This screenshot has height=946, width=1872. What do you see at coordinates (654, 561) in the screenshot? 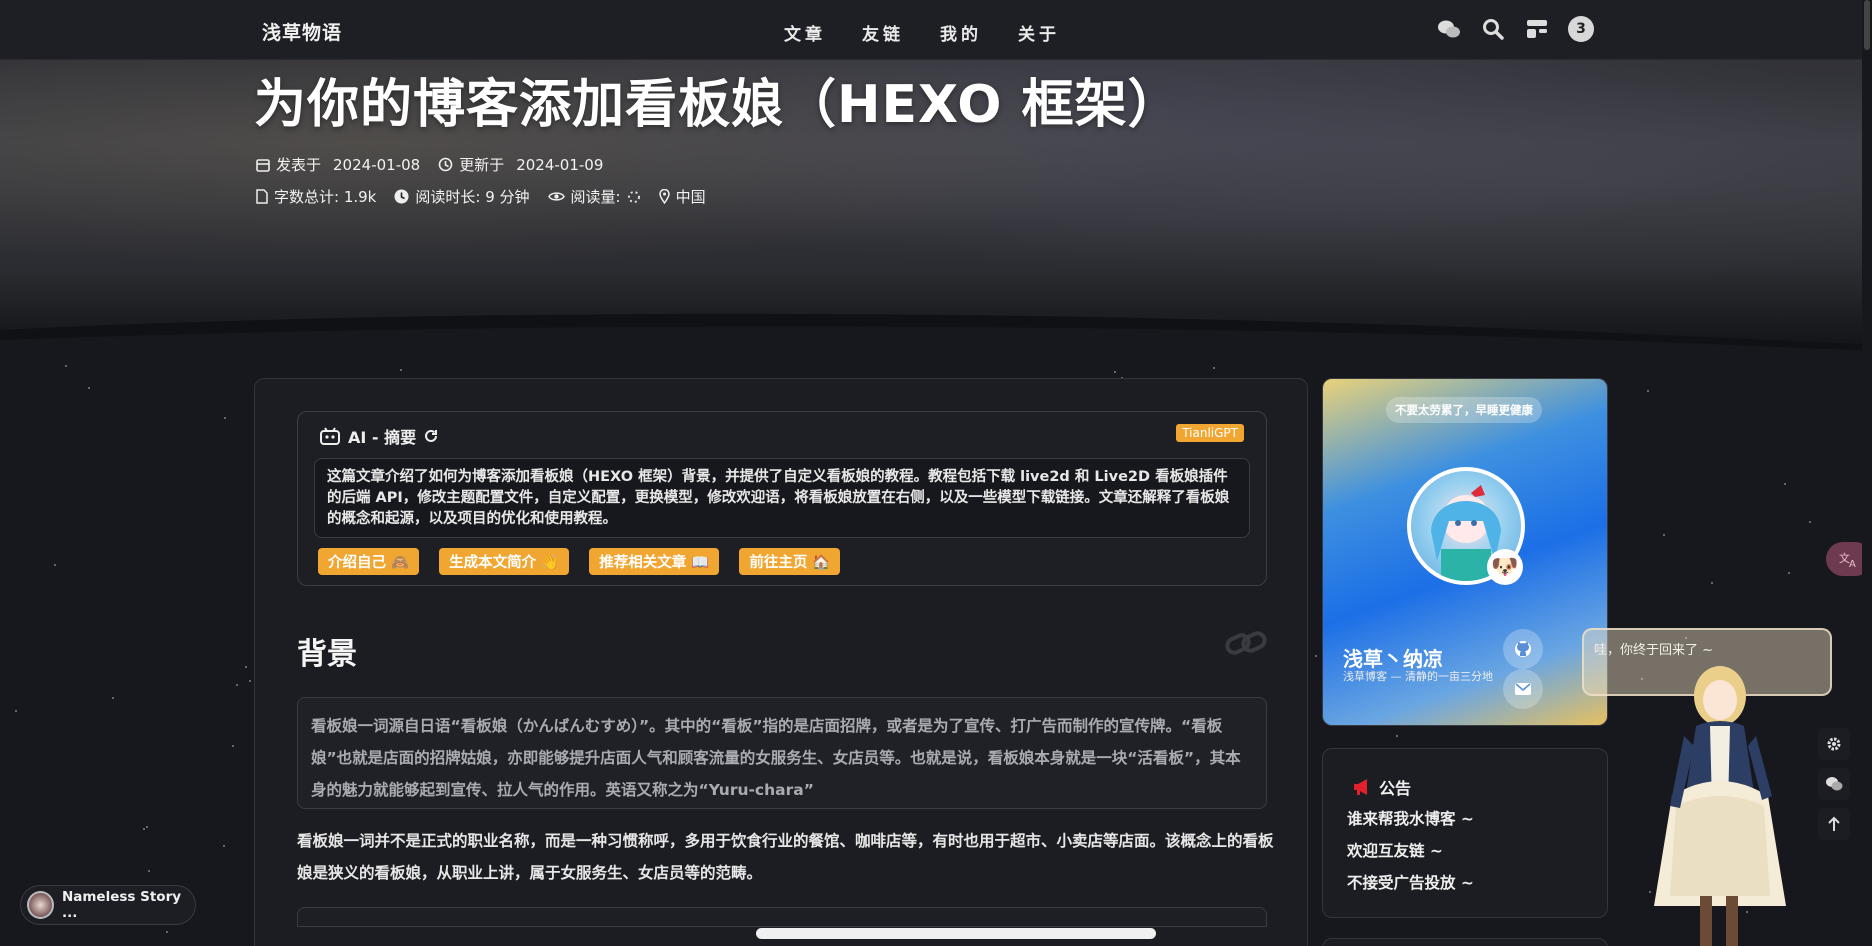
I see `recommend-articles-button: 推荐相关文章 📖` at bounding box center [654, 561].